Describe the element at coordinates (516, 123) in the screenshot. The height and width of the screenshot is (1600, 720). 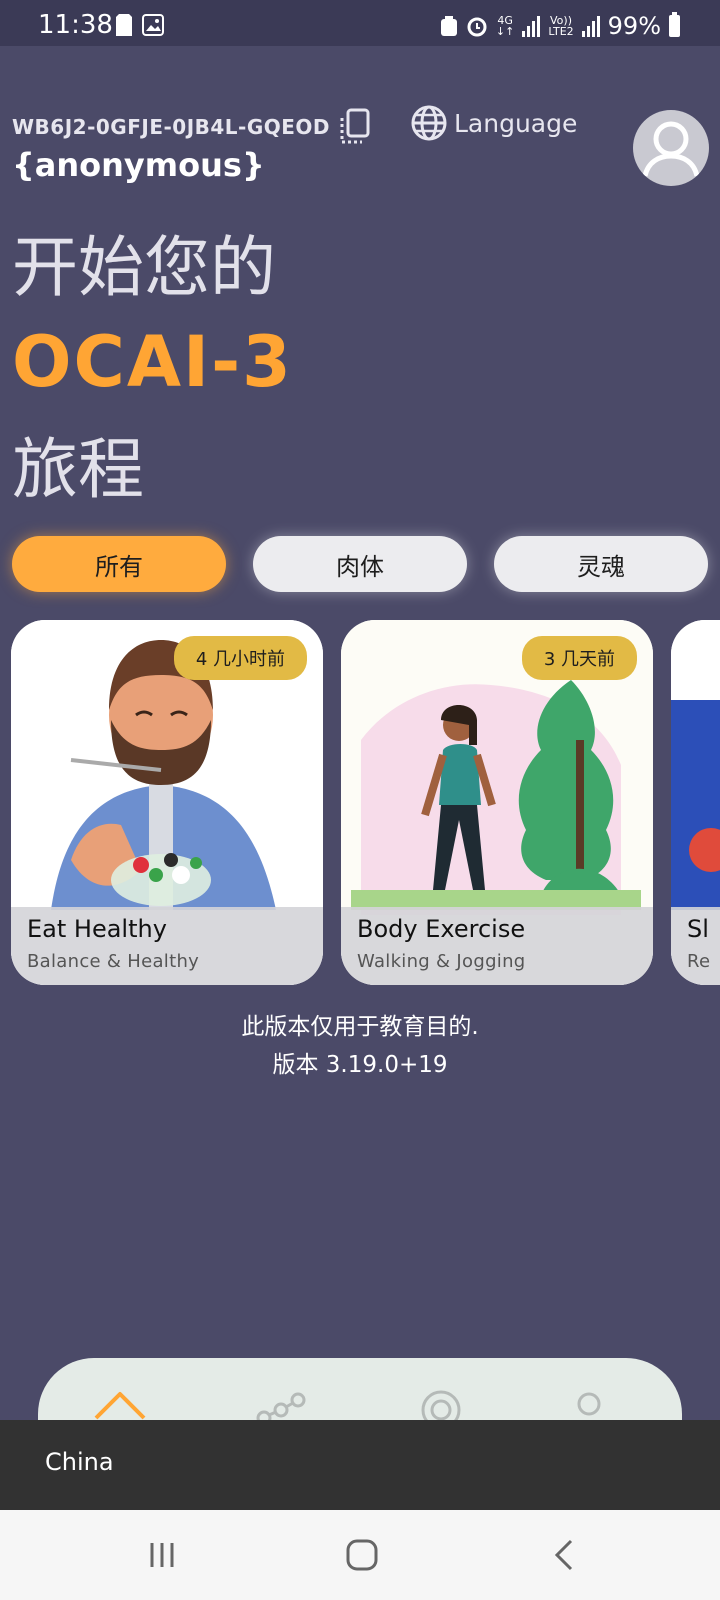
I see `language-label: Language` at that location.